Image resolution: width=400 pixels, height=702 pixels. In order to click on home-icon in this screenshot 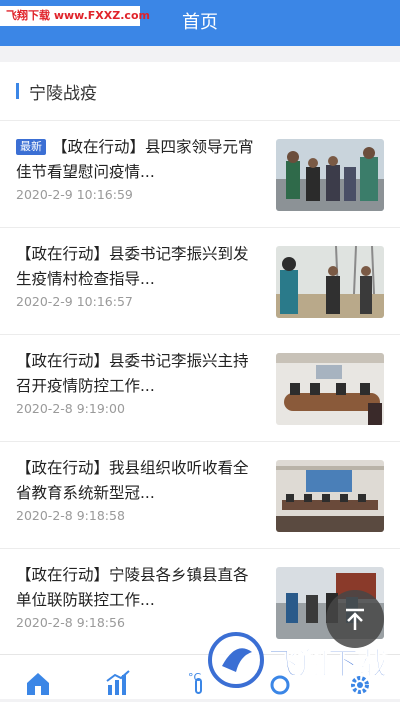, I will do `click(38, 683)`.